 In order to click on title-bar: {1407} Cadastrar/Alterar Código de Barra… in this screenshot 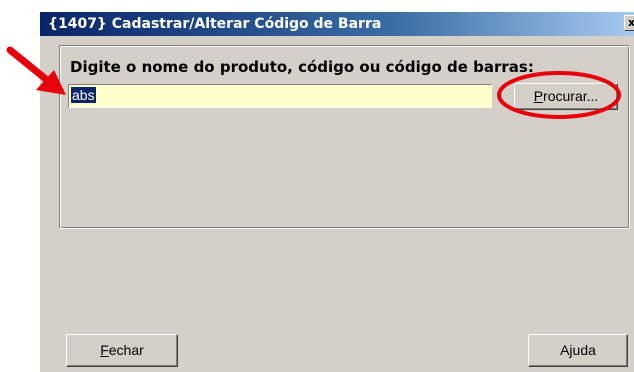, I will do `click(337, 24)`.